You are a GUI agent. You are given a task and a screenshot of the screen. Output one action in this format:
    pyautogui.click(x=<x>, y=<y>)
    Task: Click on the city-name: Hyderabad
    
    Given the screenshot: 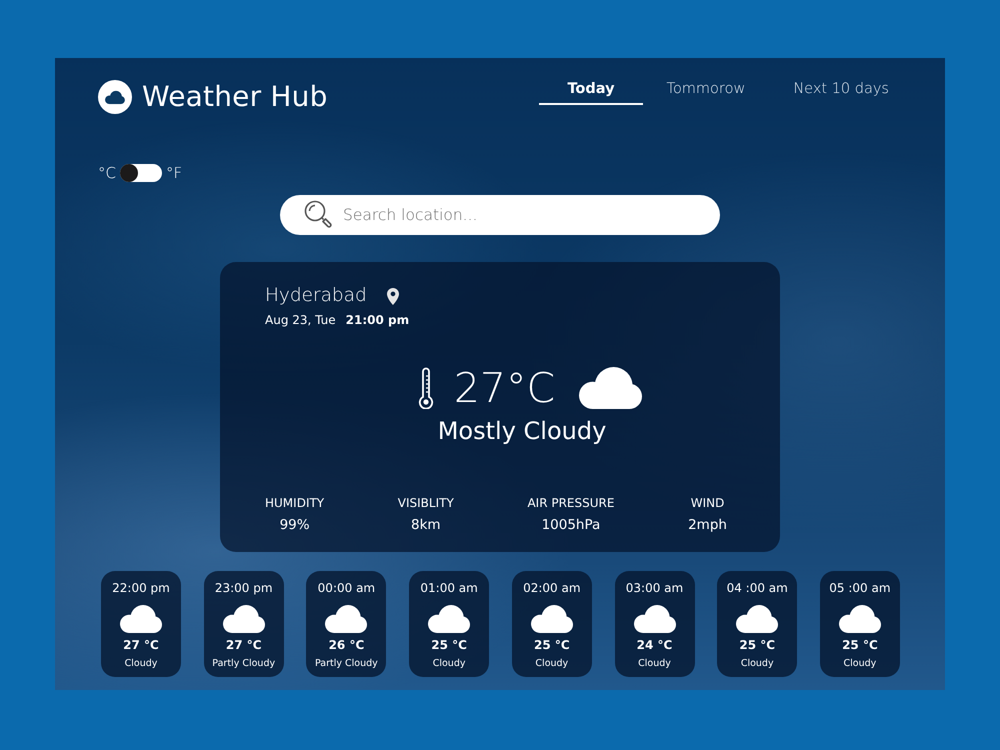 What is the action you would take?
    pyautogui.click(x=316, y=296)
    